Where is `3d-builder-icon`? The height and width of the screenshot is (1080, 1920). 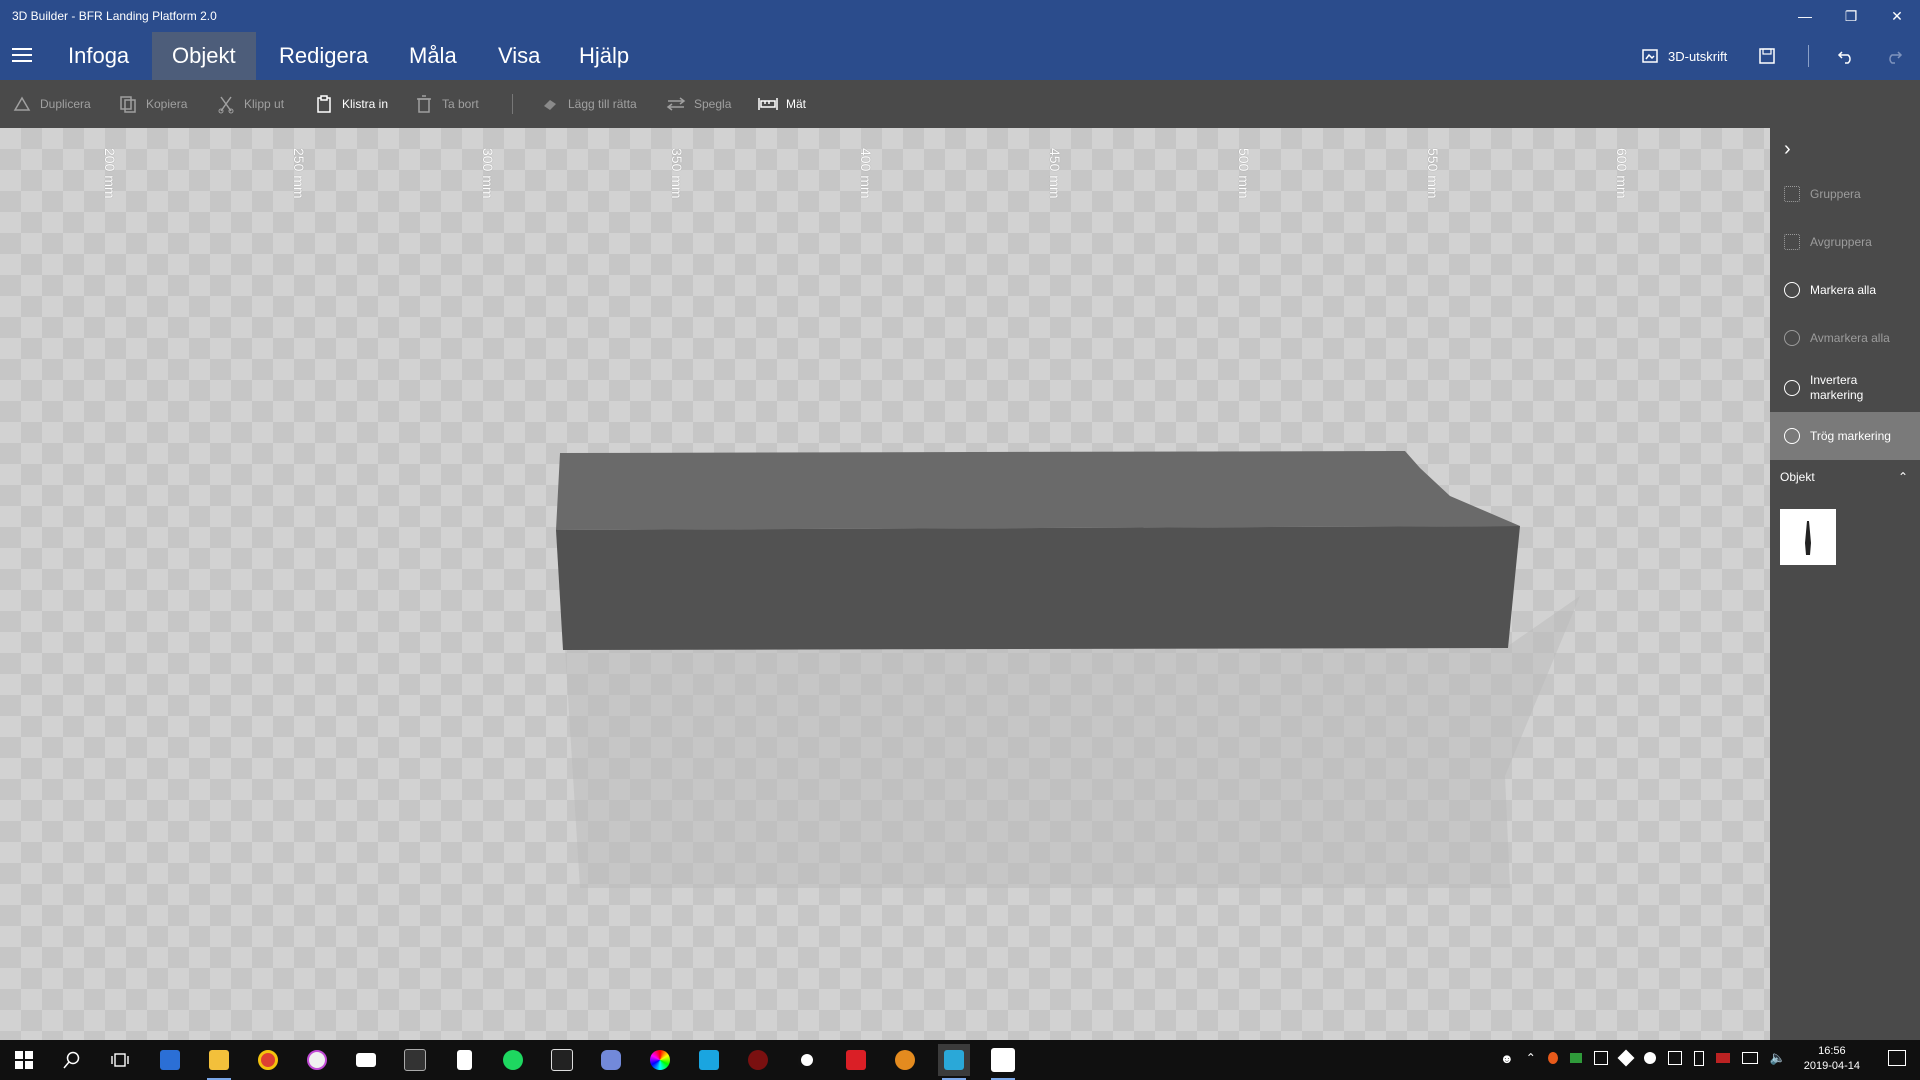 3d-builder-icon is located at coordinates (954, 1060).